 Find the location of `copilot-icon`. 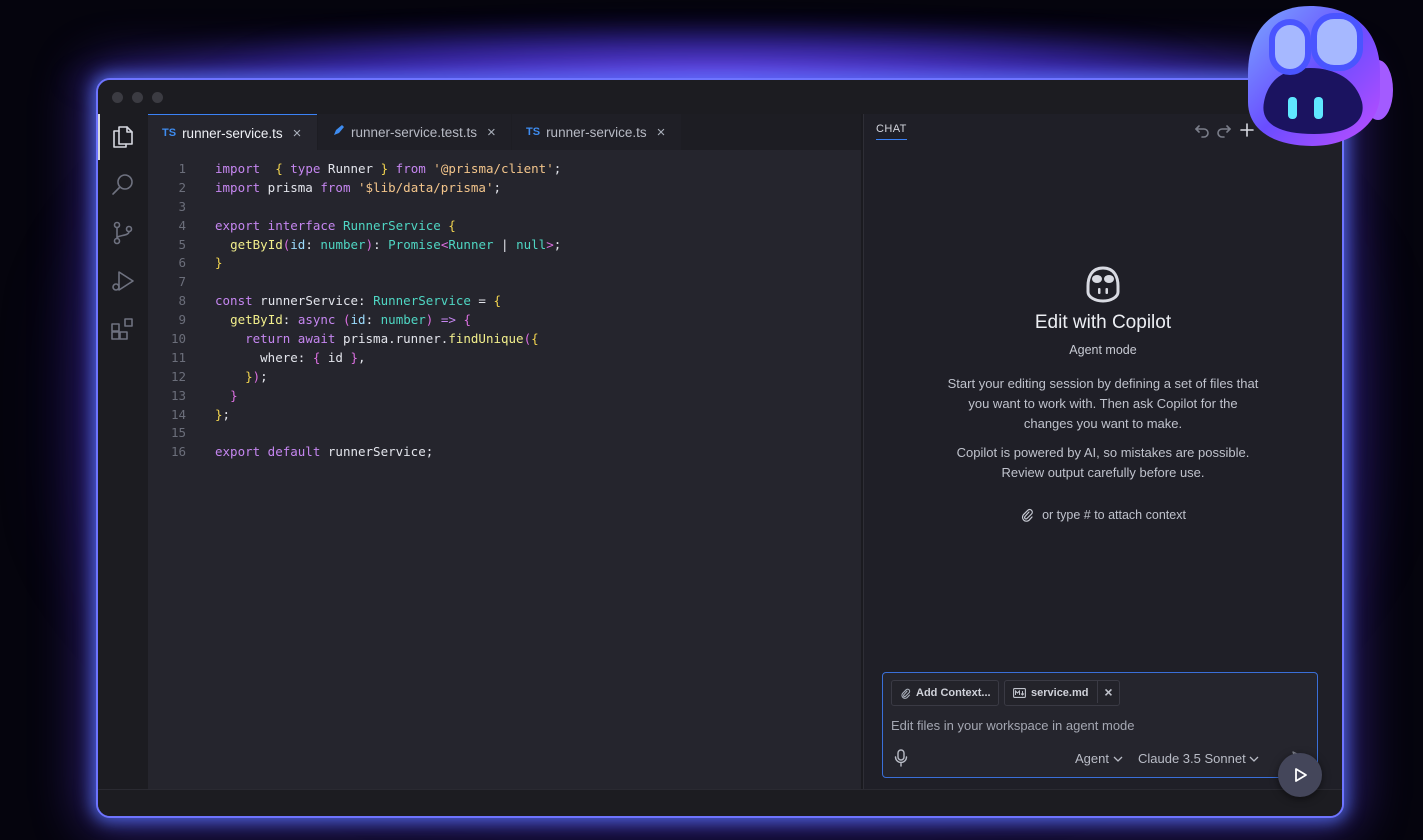

copilot-icon is located at coordinates (1103, 284).